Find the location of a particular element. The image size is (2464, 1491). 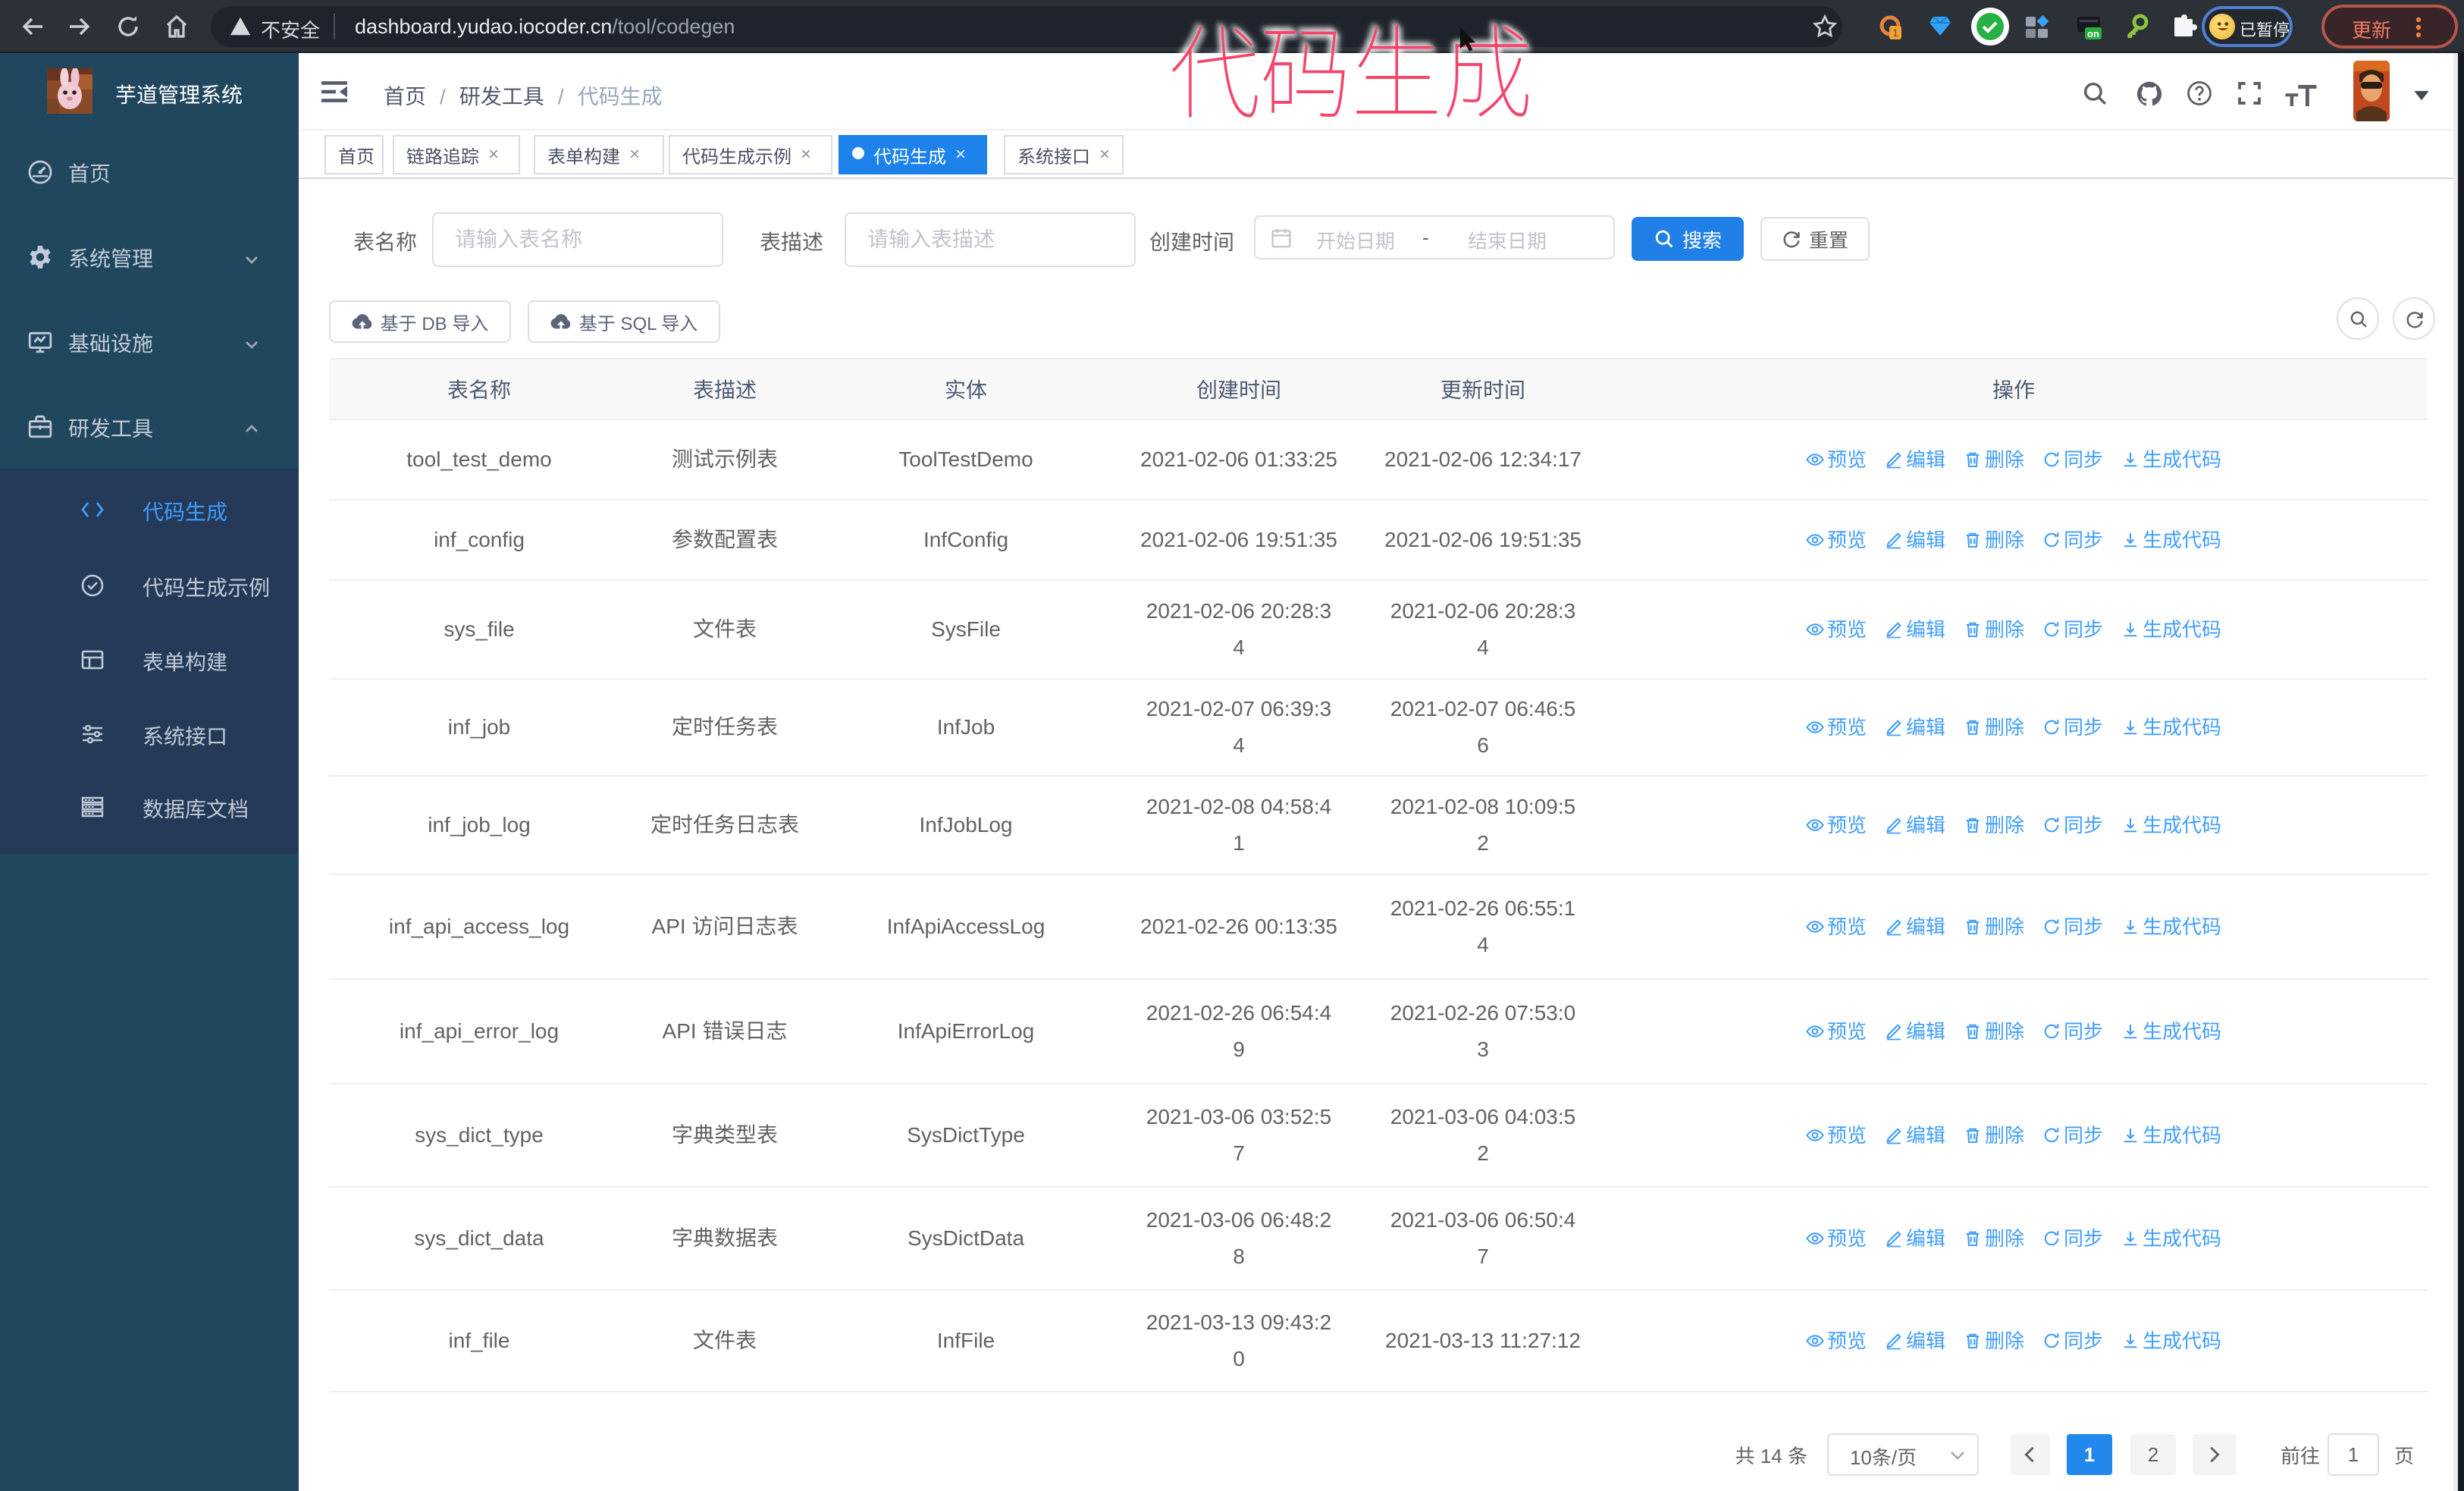

svg-text: 1 is located at coordinates (1895, 33).